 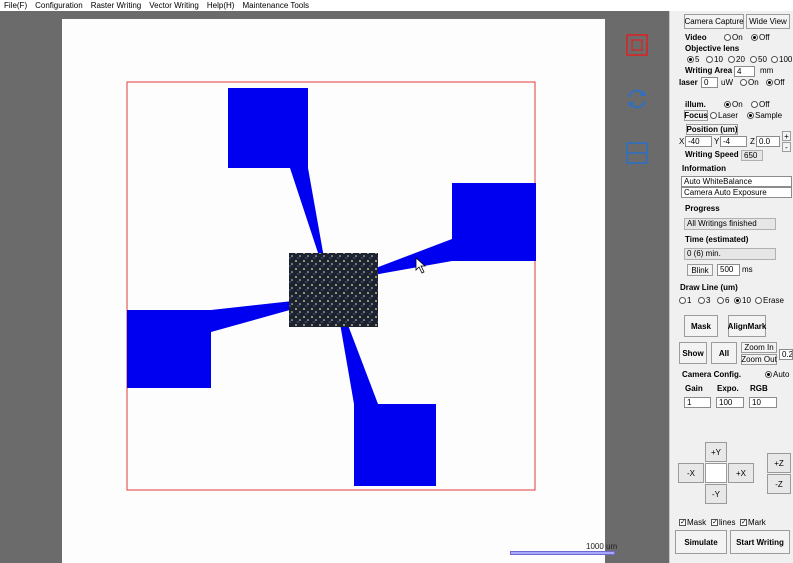 What do you see at coordinates (742, 301) in the screenshot?
I see `draw-10-radio: 10` at bounding box center [742, 301].